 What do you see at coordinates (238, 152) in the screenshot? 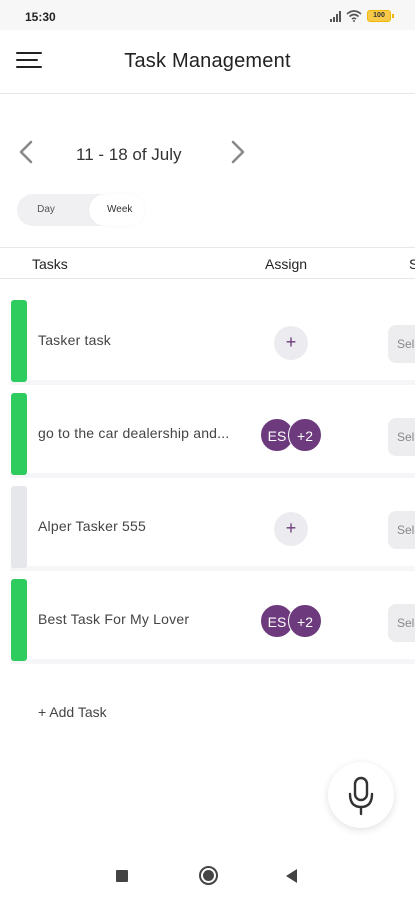
I see `chevron-right-icon` at bounding box center [238, 152].